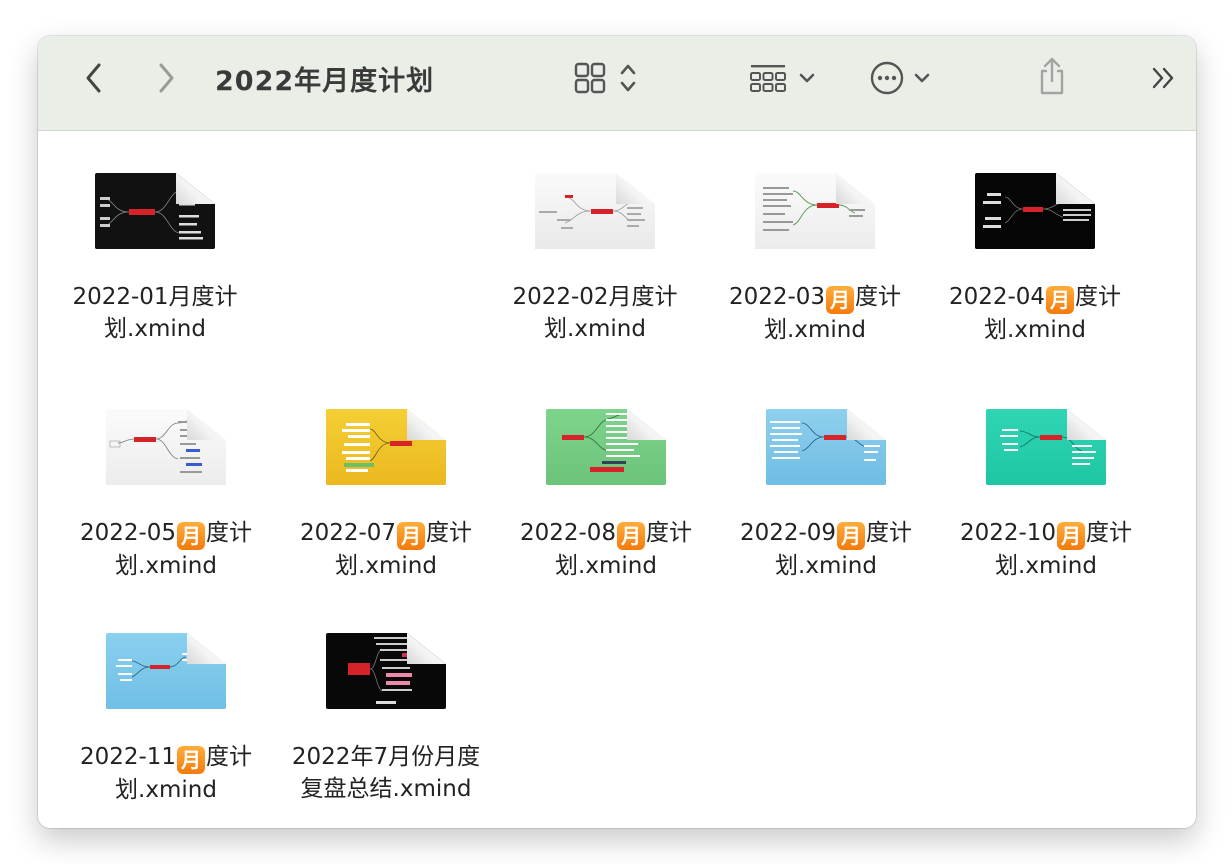  I want to click on chevron-right-icon, so click(166, 78).